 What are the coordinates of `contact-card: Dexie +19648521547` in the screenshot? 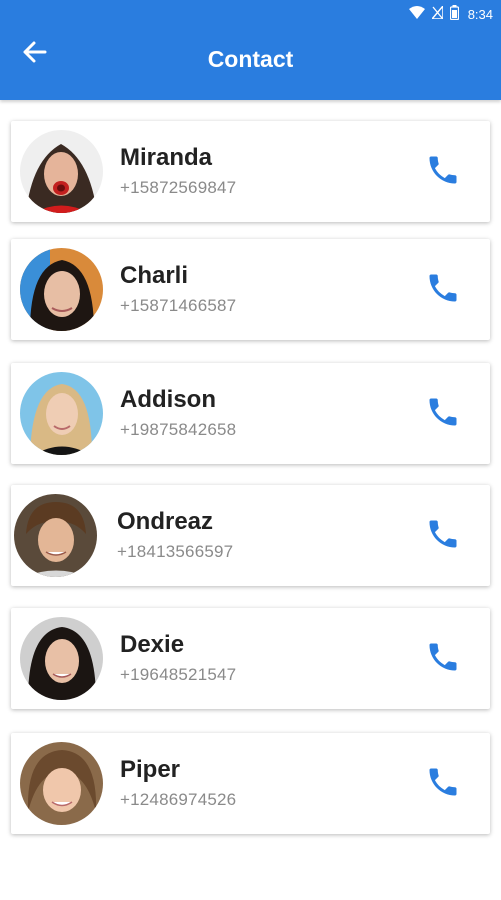 It's located at (250, 658).